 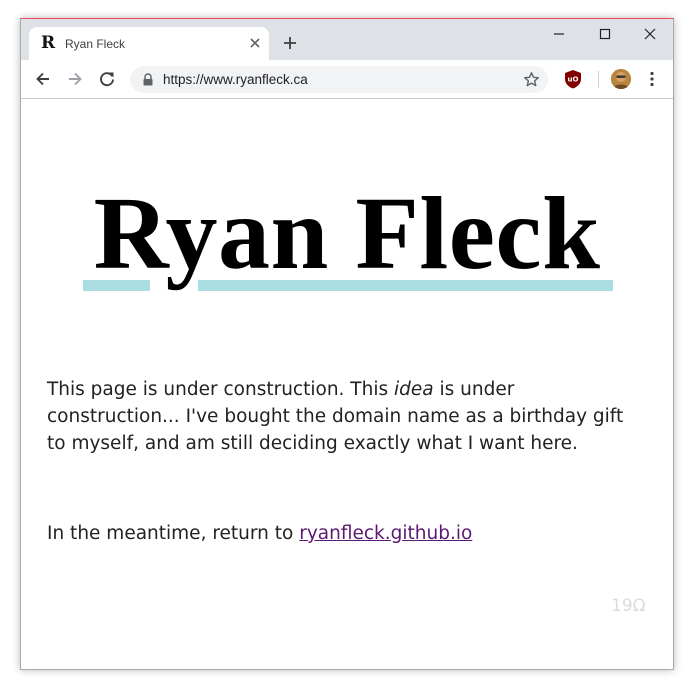 I want to click on toolbar-separator, so click(x=598, y=79).